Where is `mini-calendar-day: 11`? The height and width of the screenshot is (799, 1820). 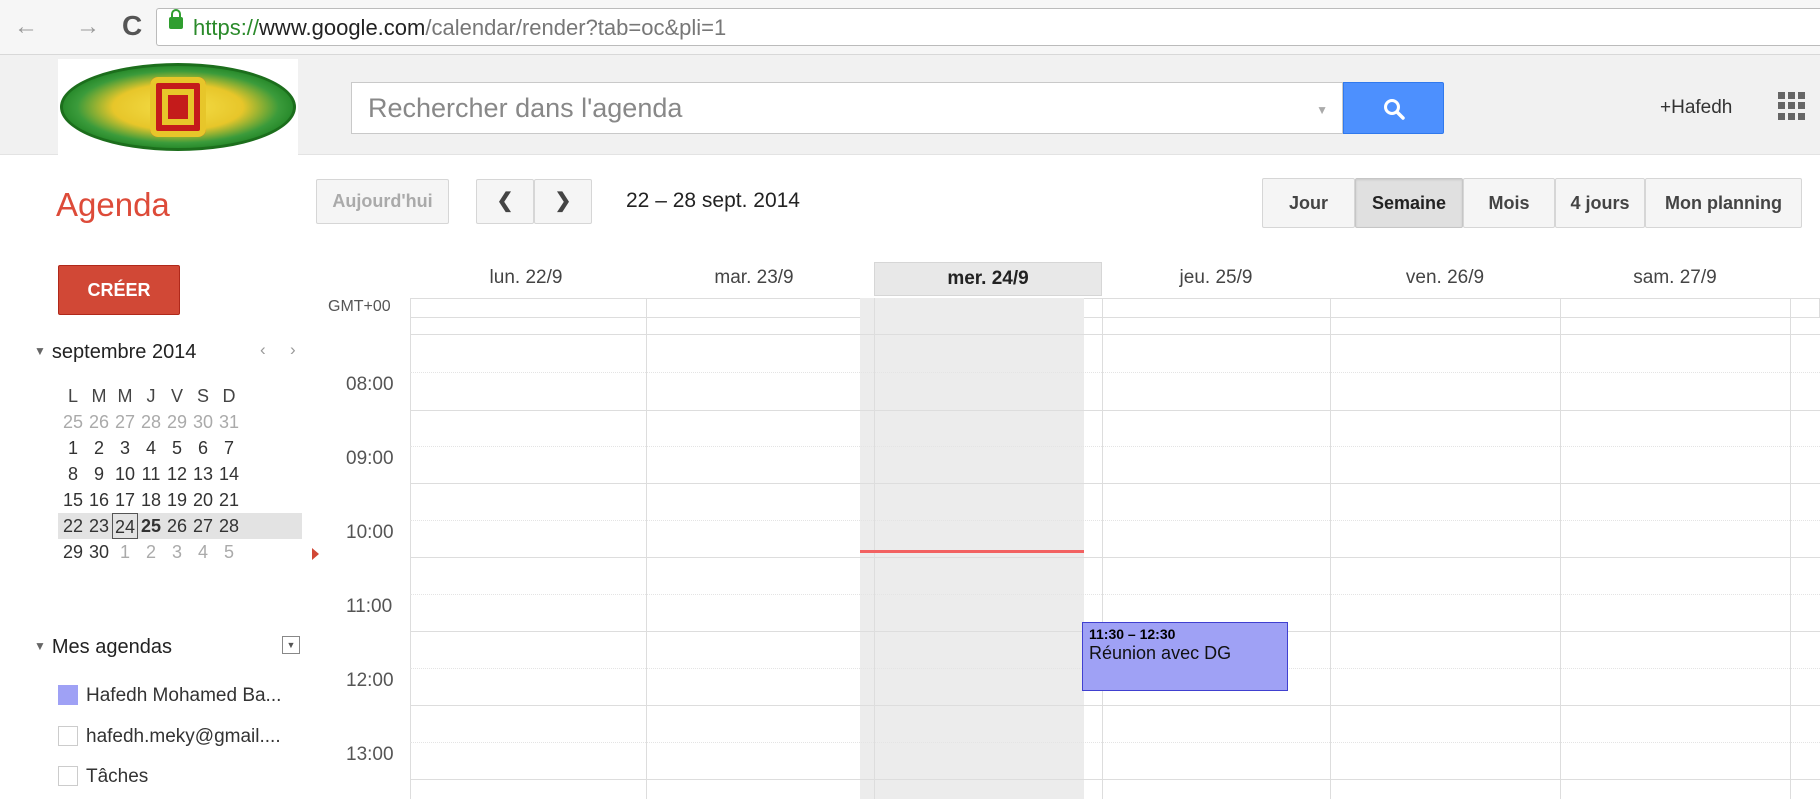 mini-calendar-day: 11 is located at coordinates (151, 474).